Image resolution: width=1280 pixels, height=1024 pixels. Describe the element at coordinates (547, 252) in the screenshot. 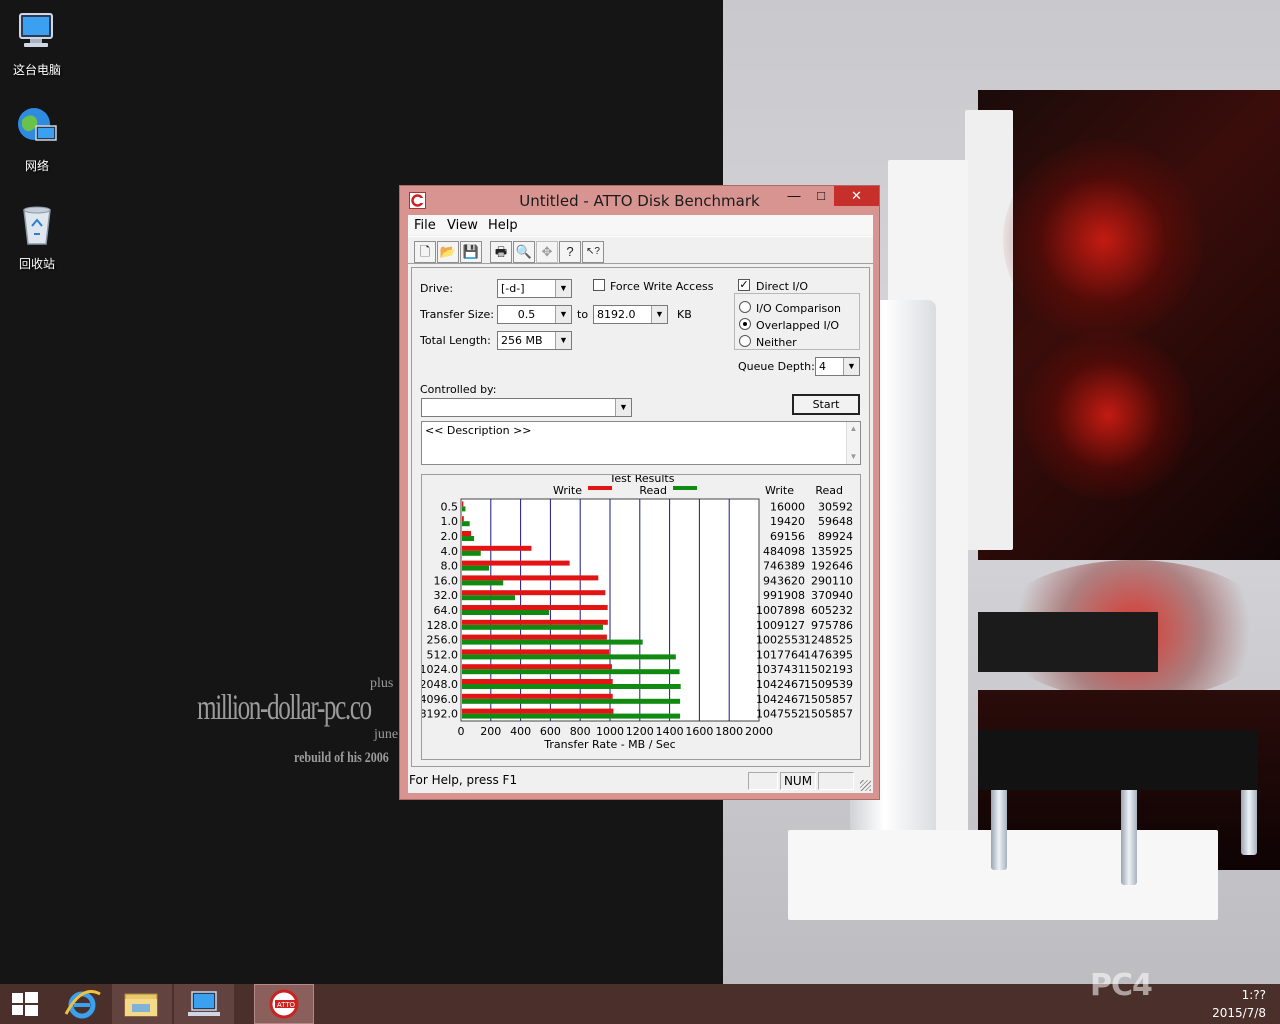

I see `move-icon: ✥` at that location.